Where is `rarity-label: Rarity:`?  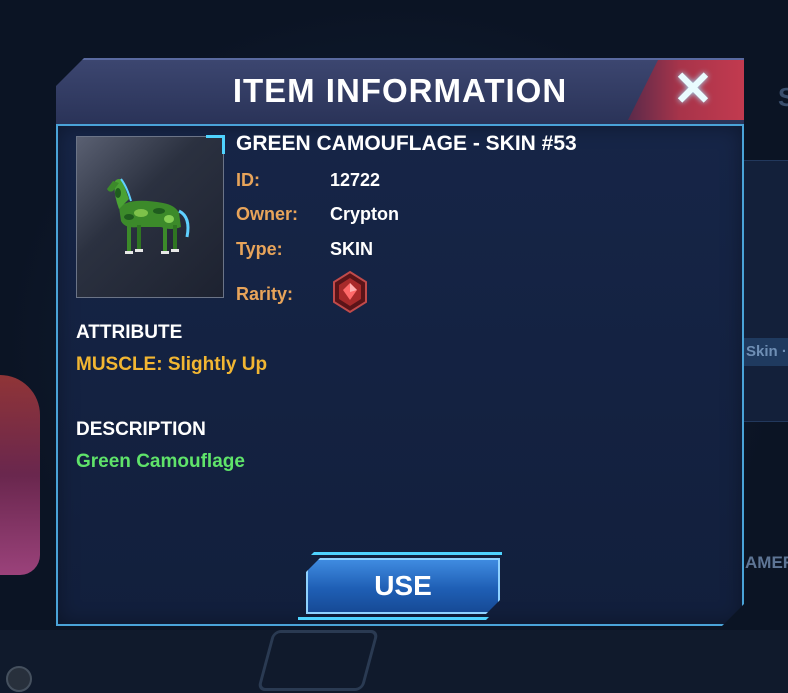
rarity-label: Rarity: is located at coordinates (265, 294).